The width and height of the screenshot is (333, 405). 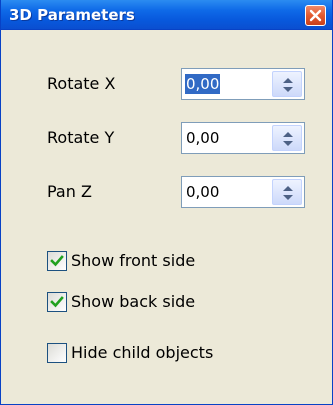 I want to click on rotate-y-input: 0,00, so click(x=202, y=138).